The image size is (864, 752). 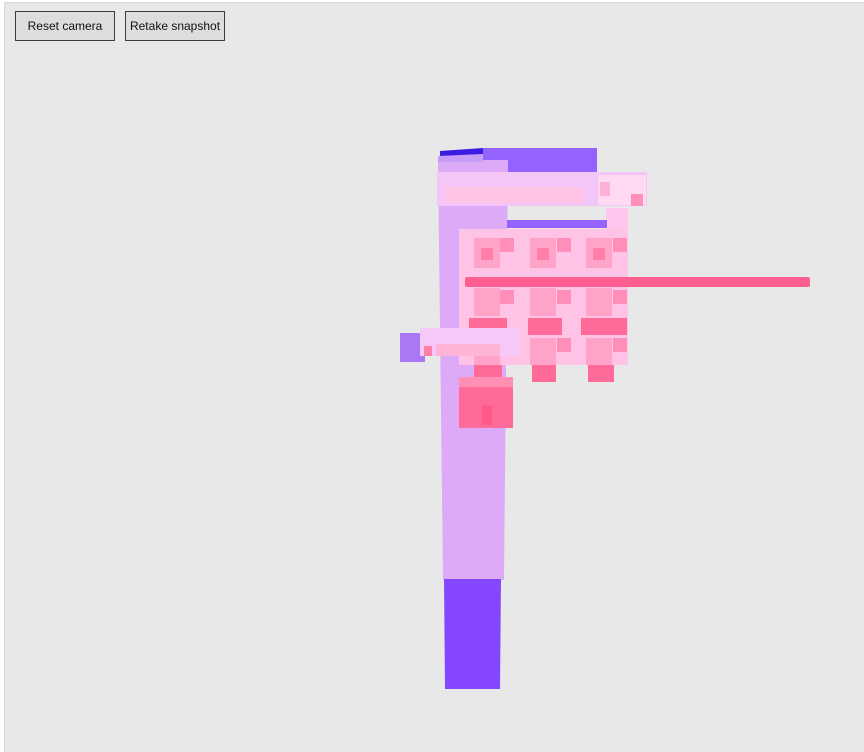 I want to click on cell-col3-row3, so click(x=599, y=351).